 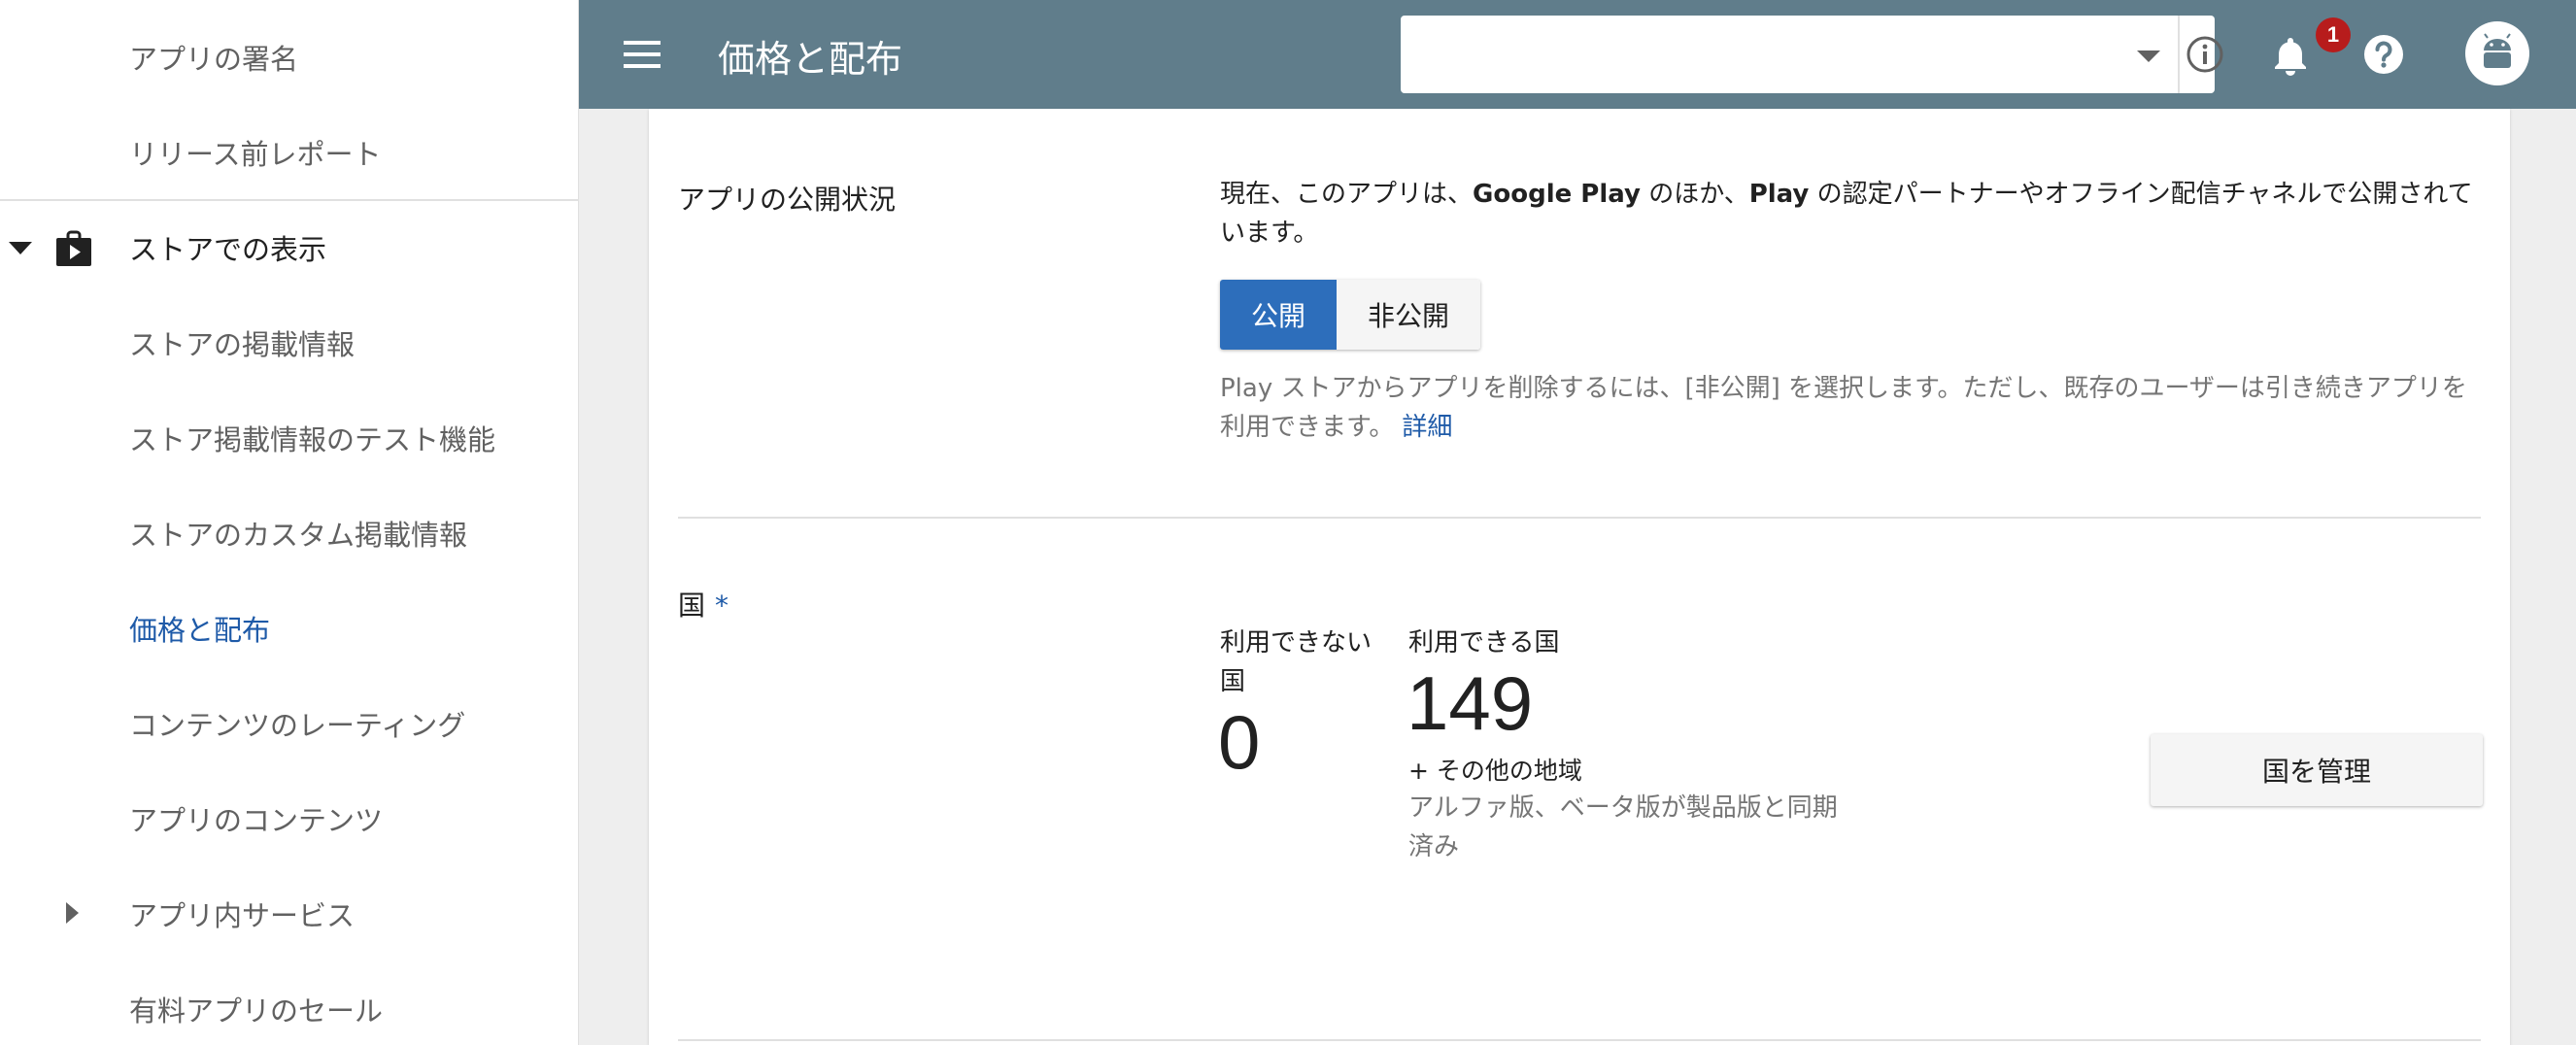 What do you see at coordinates (2333, 34) in the screenshot?
I see `notification-badge: 1` at bounding box center [2333, 34].